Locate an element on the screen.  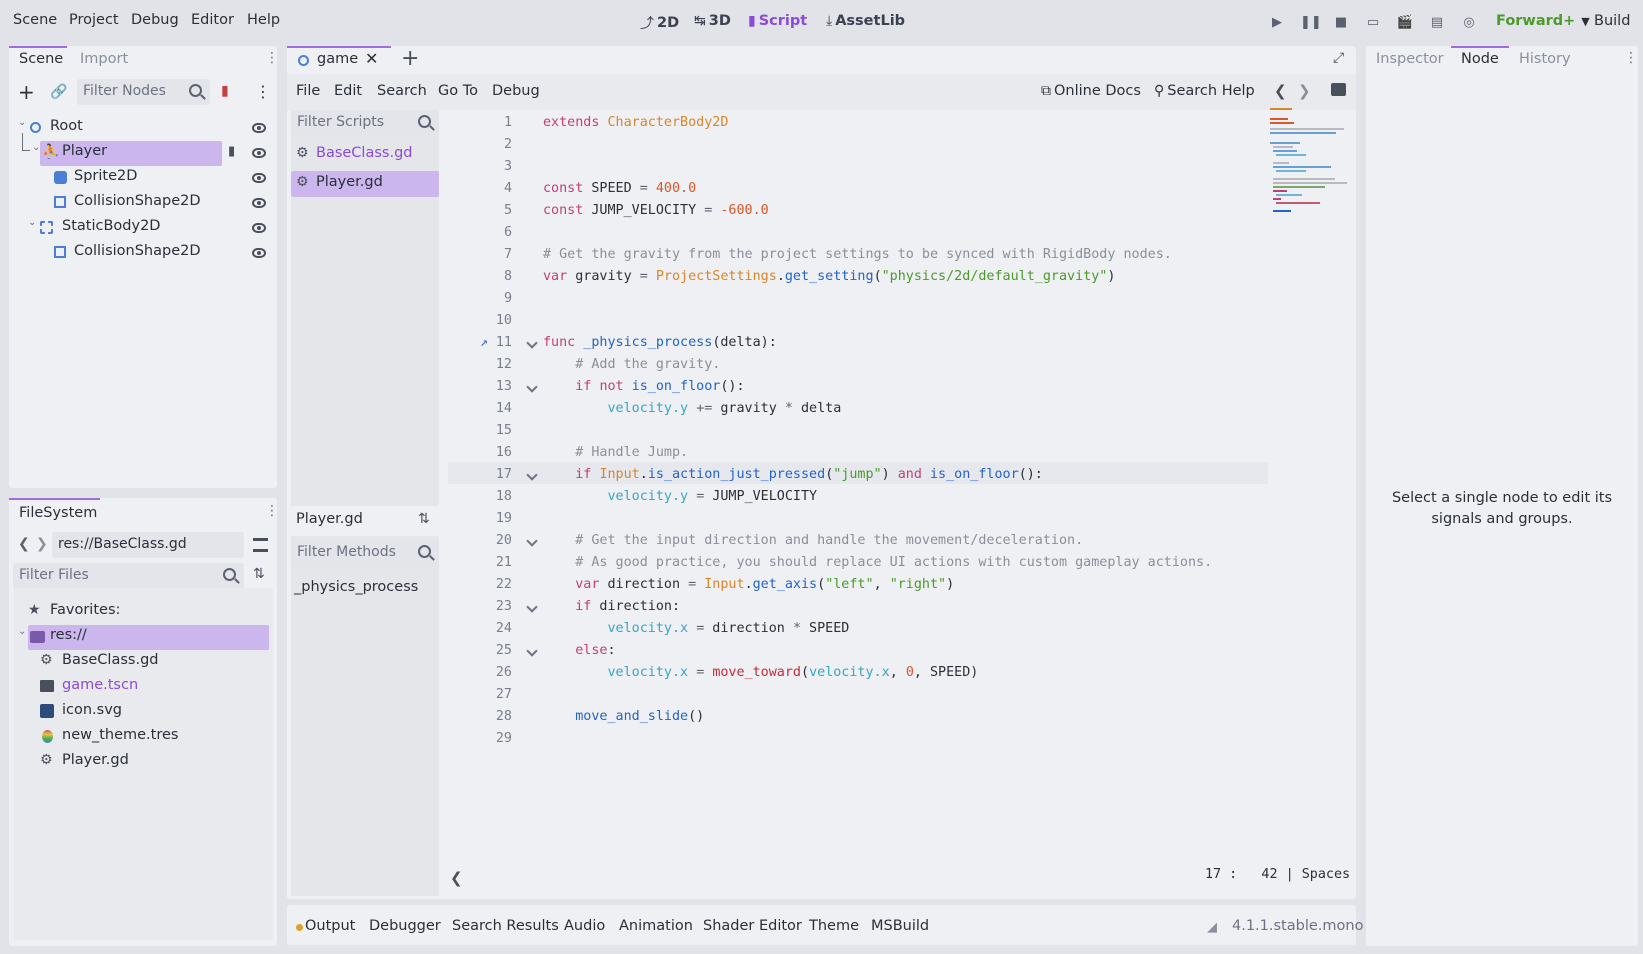
next-script-icon: ❯ is located at coordinates (1304, 91).